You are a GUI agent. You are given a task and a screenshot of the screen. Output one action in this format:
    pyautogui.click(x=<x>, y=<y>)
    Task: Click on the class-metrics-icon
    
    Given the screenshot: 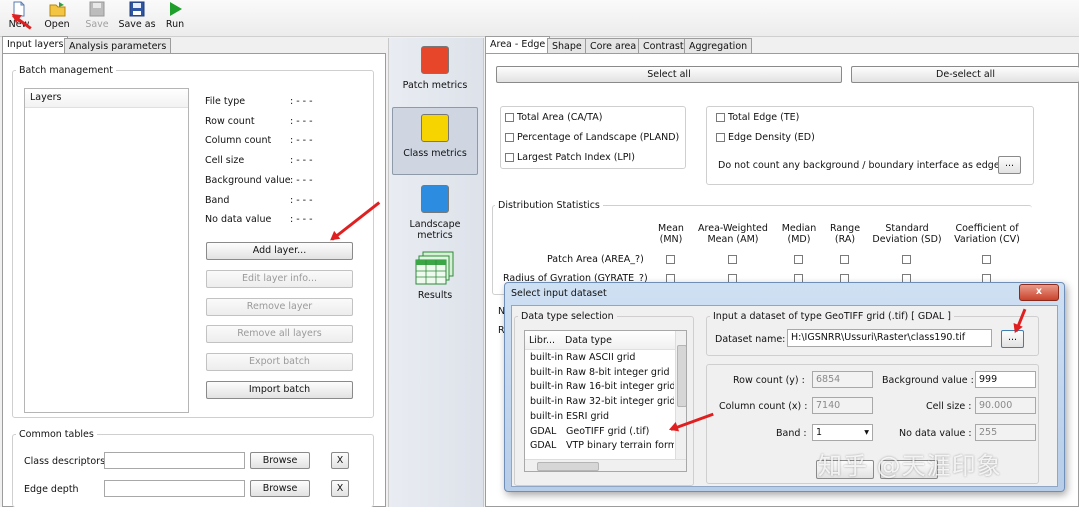 What is the action you would take?
    pyautogui.click(x=435, y=128)
    